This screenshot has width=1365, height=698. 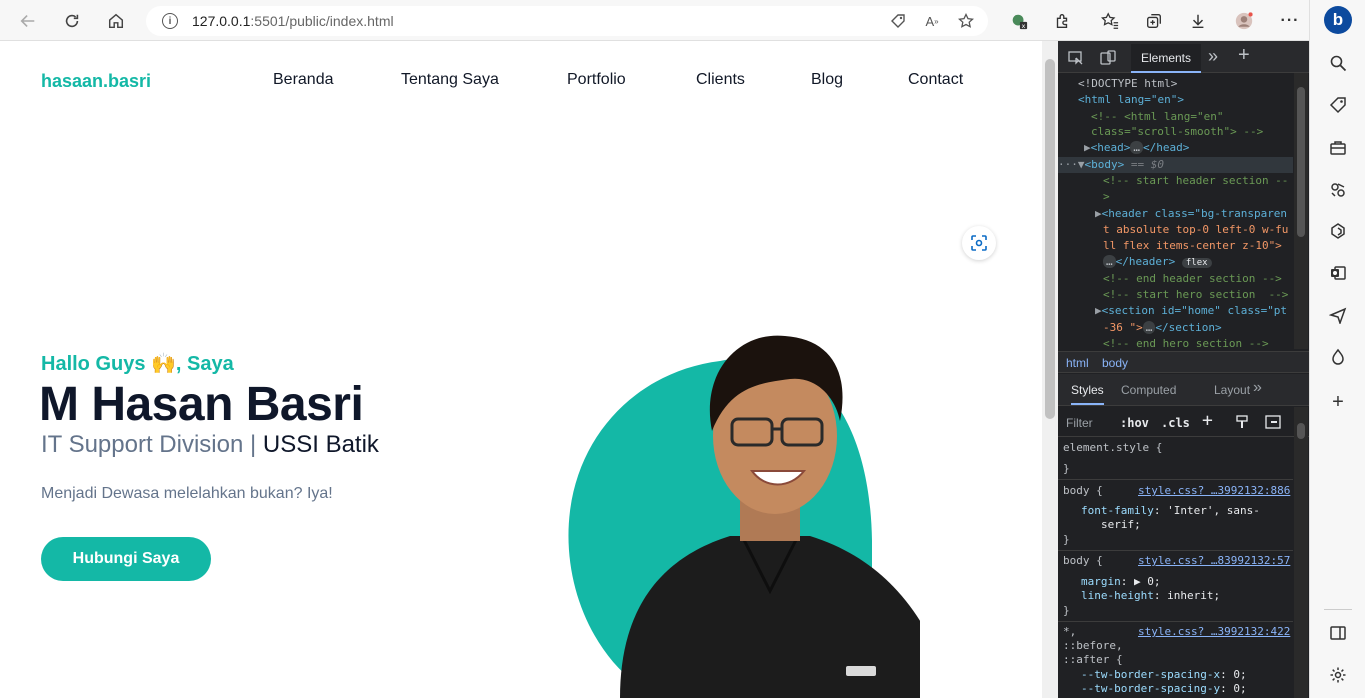 What do you see at coordinates (979, 243) in the screenshot?
I see `visual-search-icon` at bounding box center [979, 243].